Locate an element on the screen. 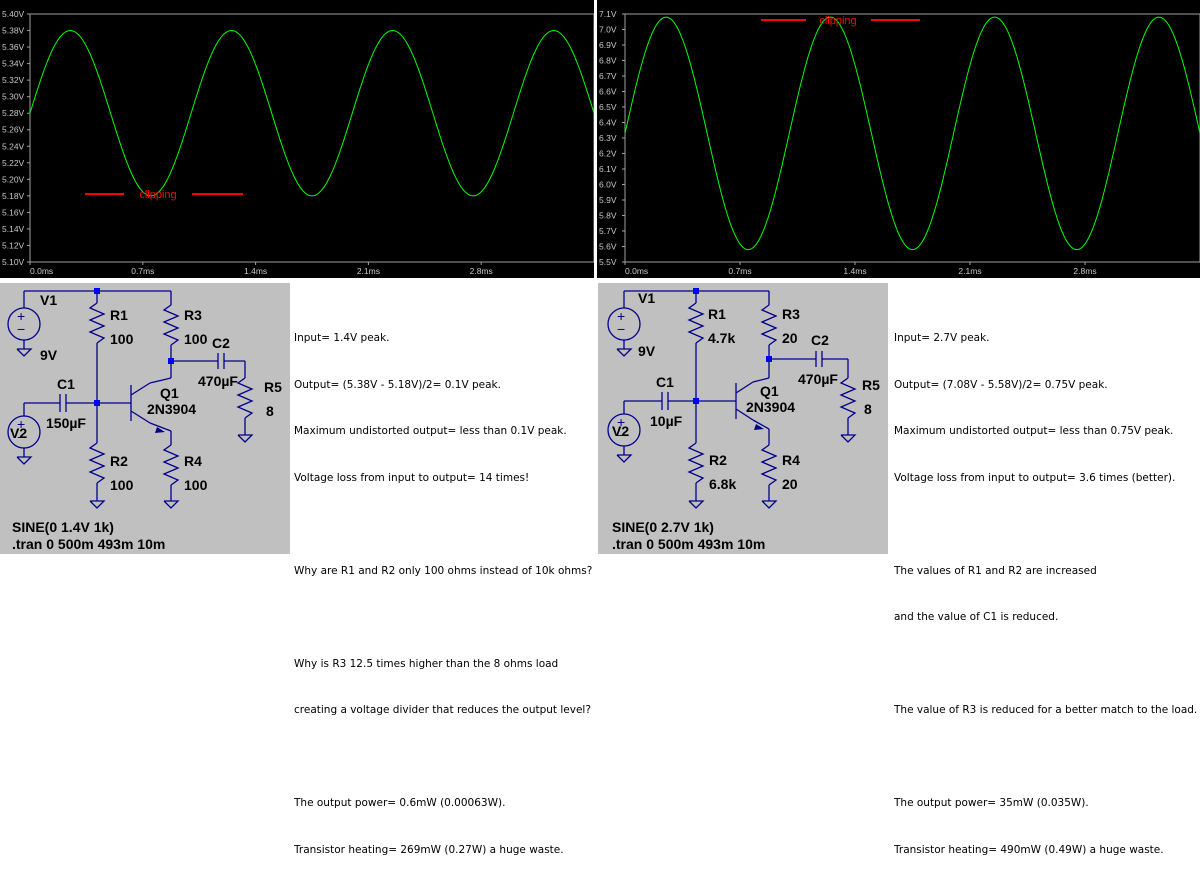 The image size is (1200, 874). right-y-tick-label: 7.1V is located at coordinates (608, 14).